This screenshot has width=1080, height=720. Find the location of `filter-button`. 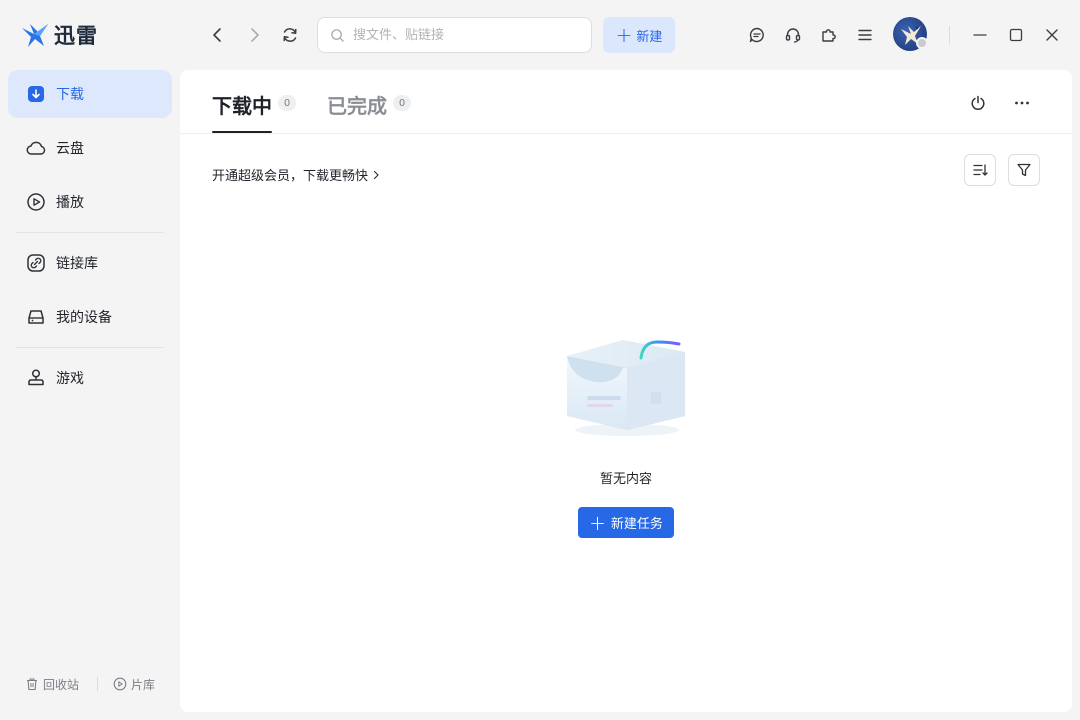

filter-button is located at coordinates (1024, 170).